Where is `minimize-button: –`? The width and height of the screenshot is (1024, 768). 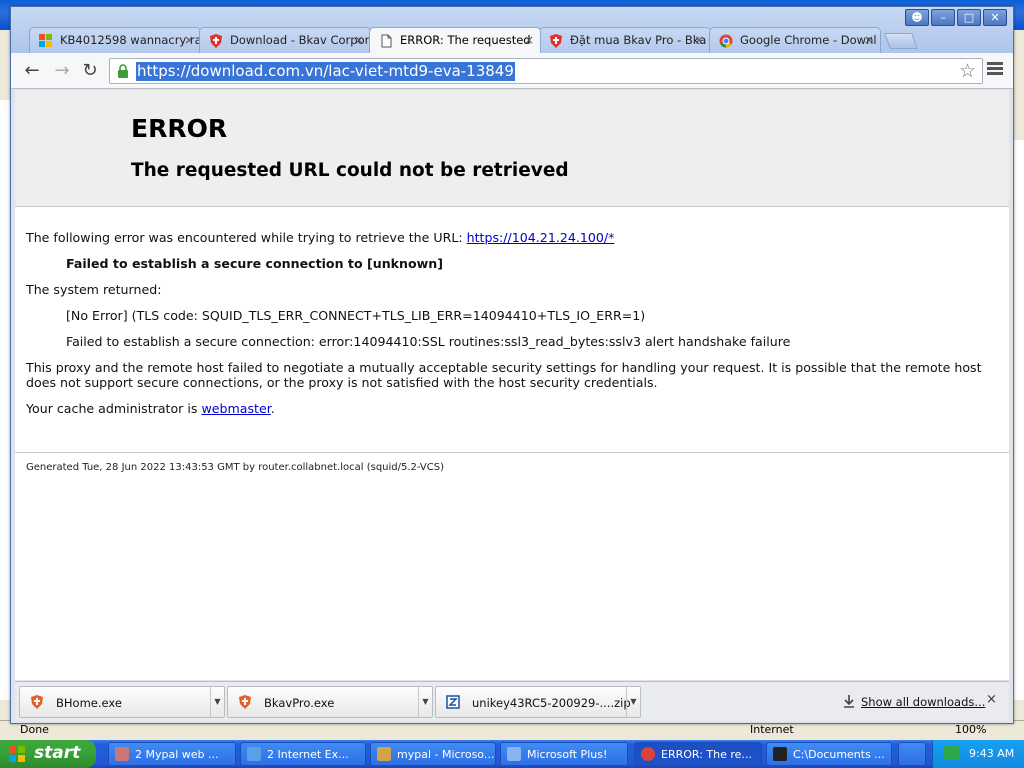
minimize-button: – is located at coordinates (943, 17).